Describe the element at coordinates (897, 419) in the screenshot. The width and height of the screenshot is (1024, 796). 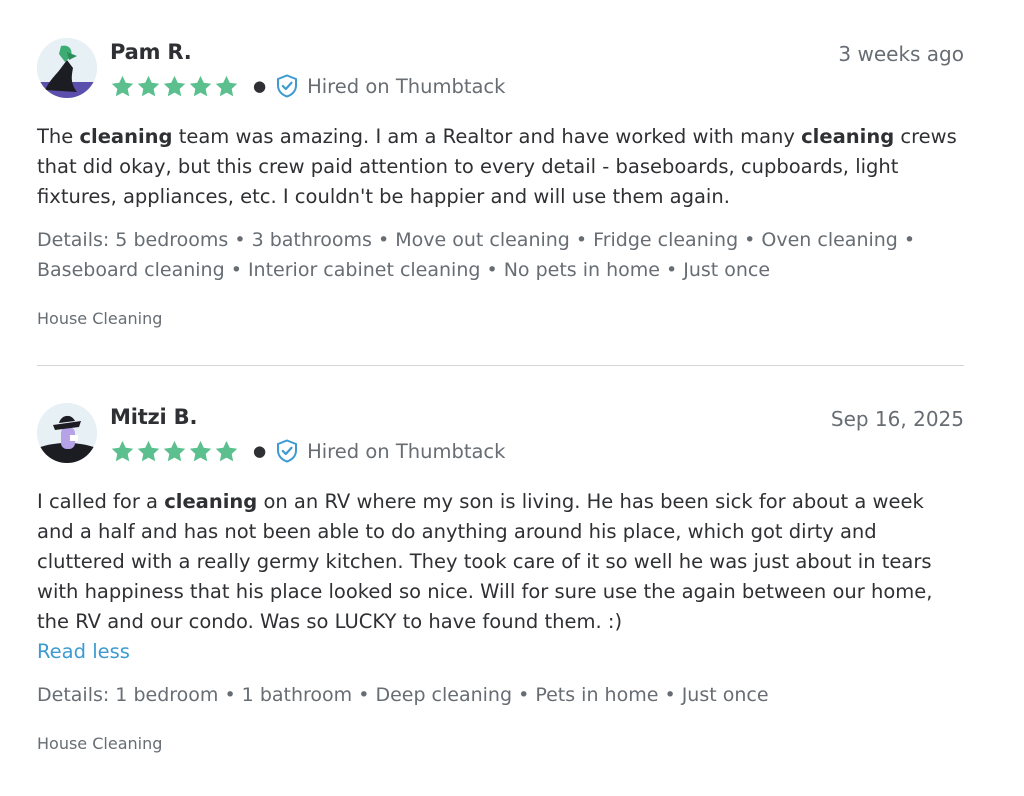
I see `review-date: Sep 16, 2025` at that location.